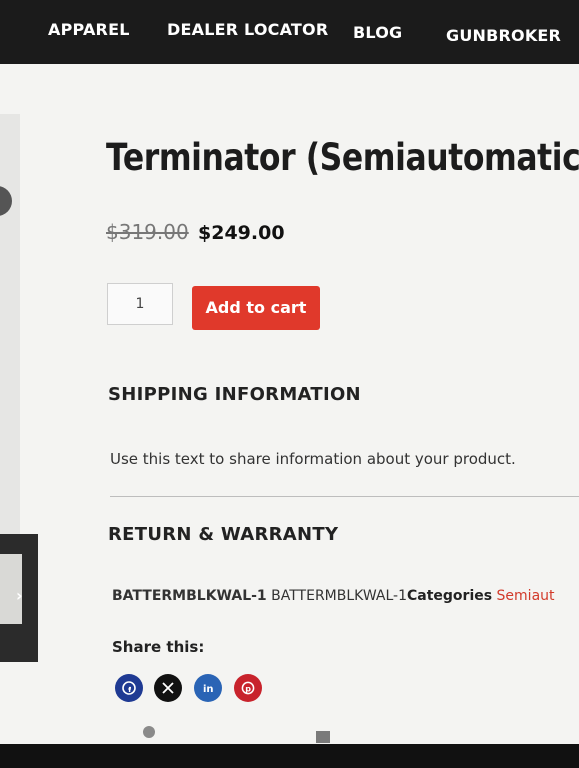 The width and height of the screenshot is (579, 768). I want to click on linkedin-icon: in, so click(208, 688).